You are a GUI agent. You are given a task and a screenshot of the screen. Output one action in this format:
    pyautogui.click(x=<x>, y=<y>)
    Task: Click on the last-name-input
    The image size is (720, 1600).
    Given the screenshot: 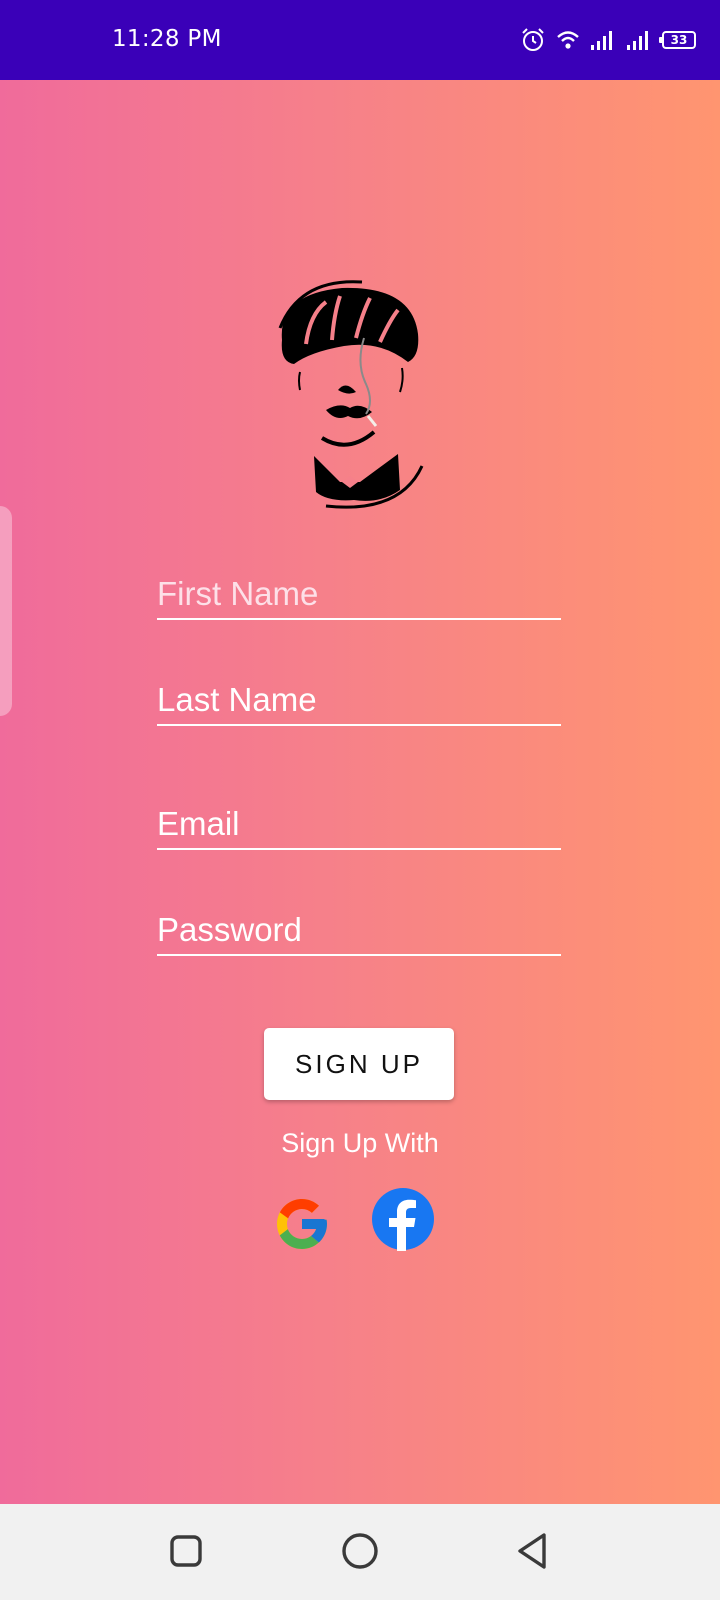 What is the action you would take?
    pyautogui.click(x=359, y=700)
    